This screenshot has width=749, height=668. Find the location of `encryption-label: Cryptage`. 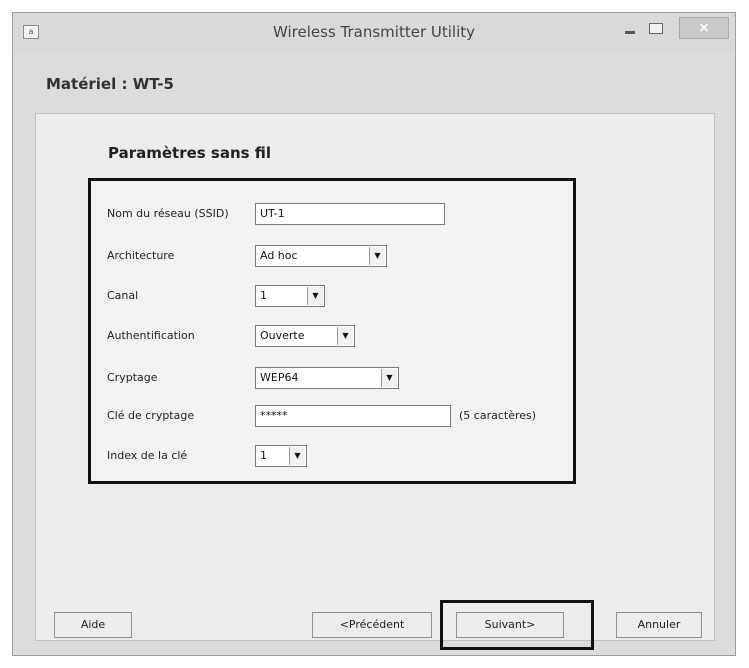

encryption-label: Cryptage is located at coordinates (132, 377).